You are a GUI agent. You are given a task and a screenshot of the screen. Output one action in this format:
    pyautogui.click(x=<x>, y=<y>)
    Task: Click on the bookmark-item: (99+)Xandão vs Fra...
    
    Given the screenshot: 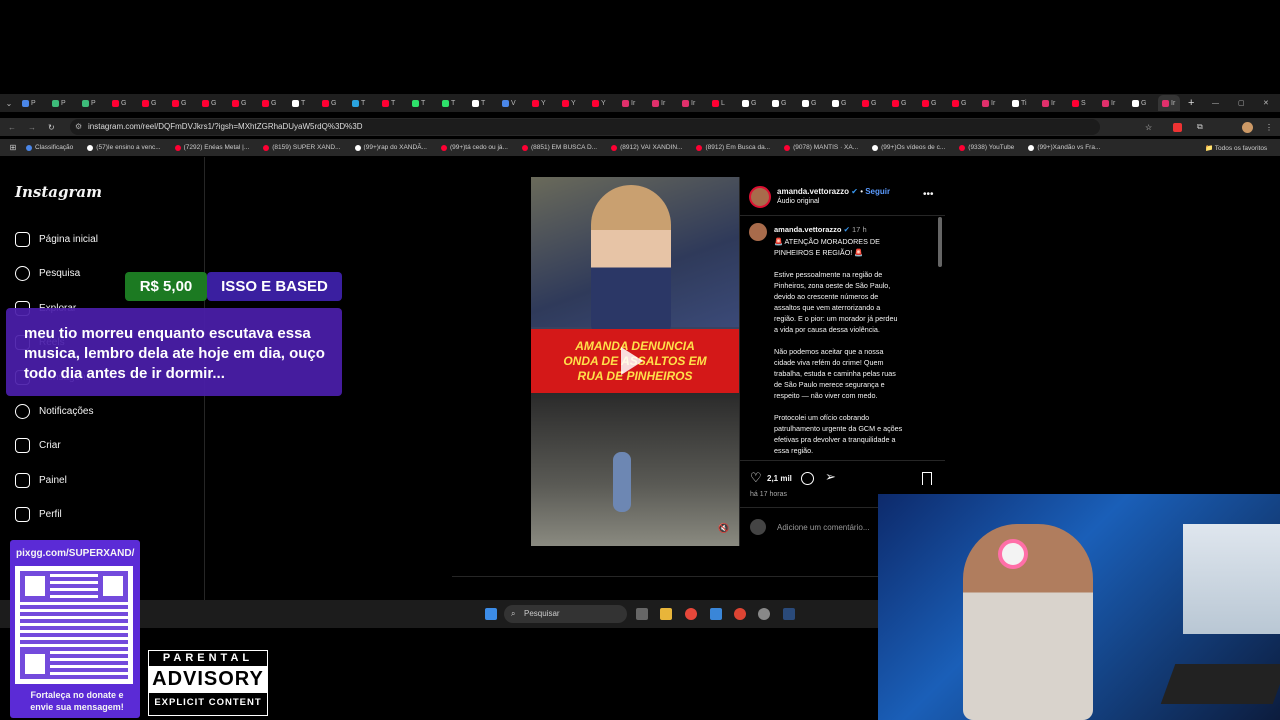 What is the action you would take?
    pyautogui.click(x=1064, y=147)
    